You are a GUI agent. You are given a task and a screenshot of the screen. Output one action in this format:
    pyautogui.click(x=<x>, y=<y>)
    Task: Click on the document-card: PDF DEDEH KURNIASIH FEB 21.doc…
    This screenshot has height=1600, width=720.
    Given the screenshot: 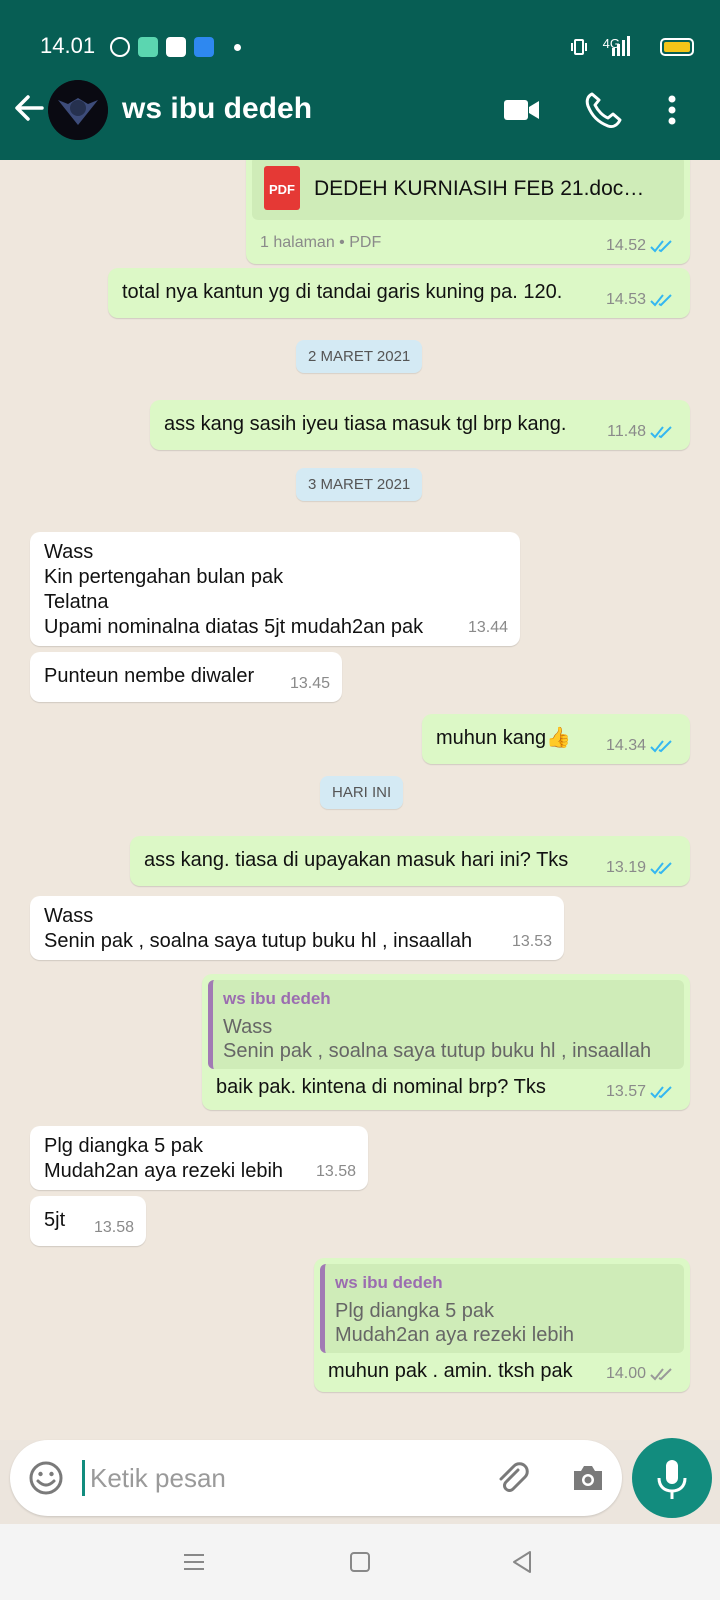 What is the action you would take?
    pyautogui.click(x=468, y=190)
    